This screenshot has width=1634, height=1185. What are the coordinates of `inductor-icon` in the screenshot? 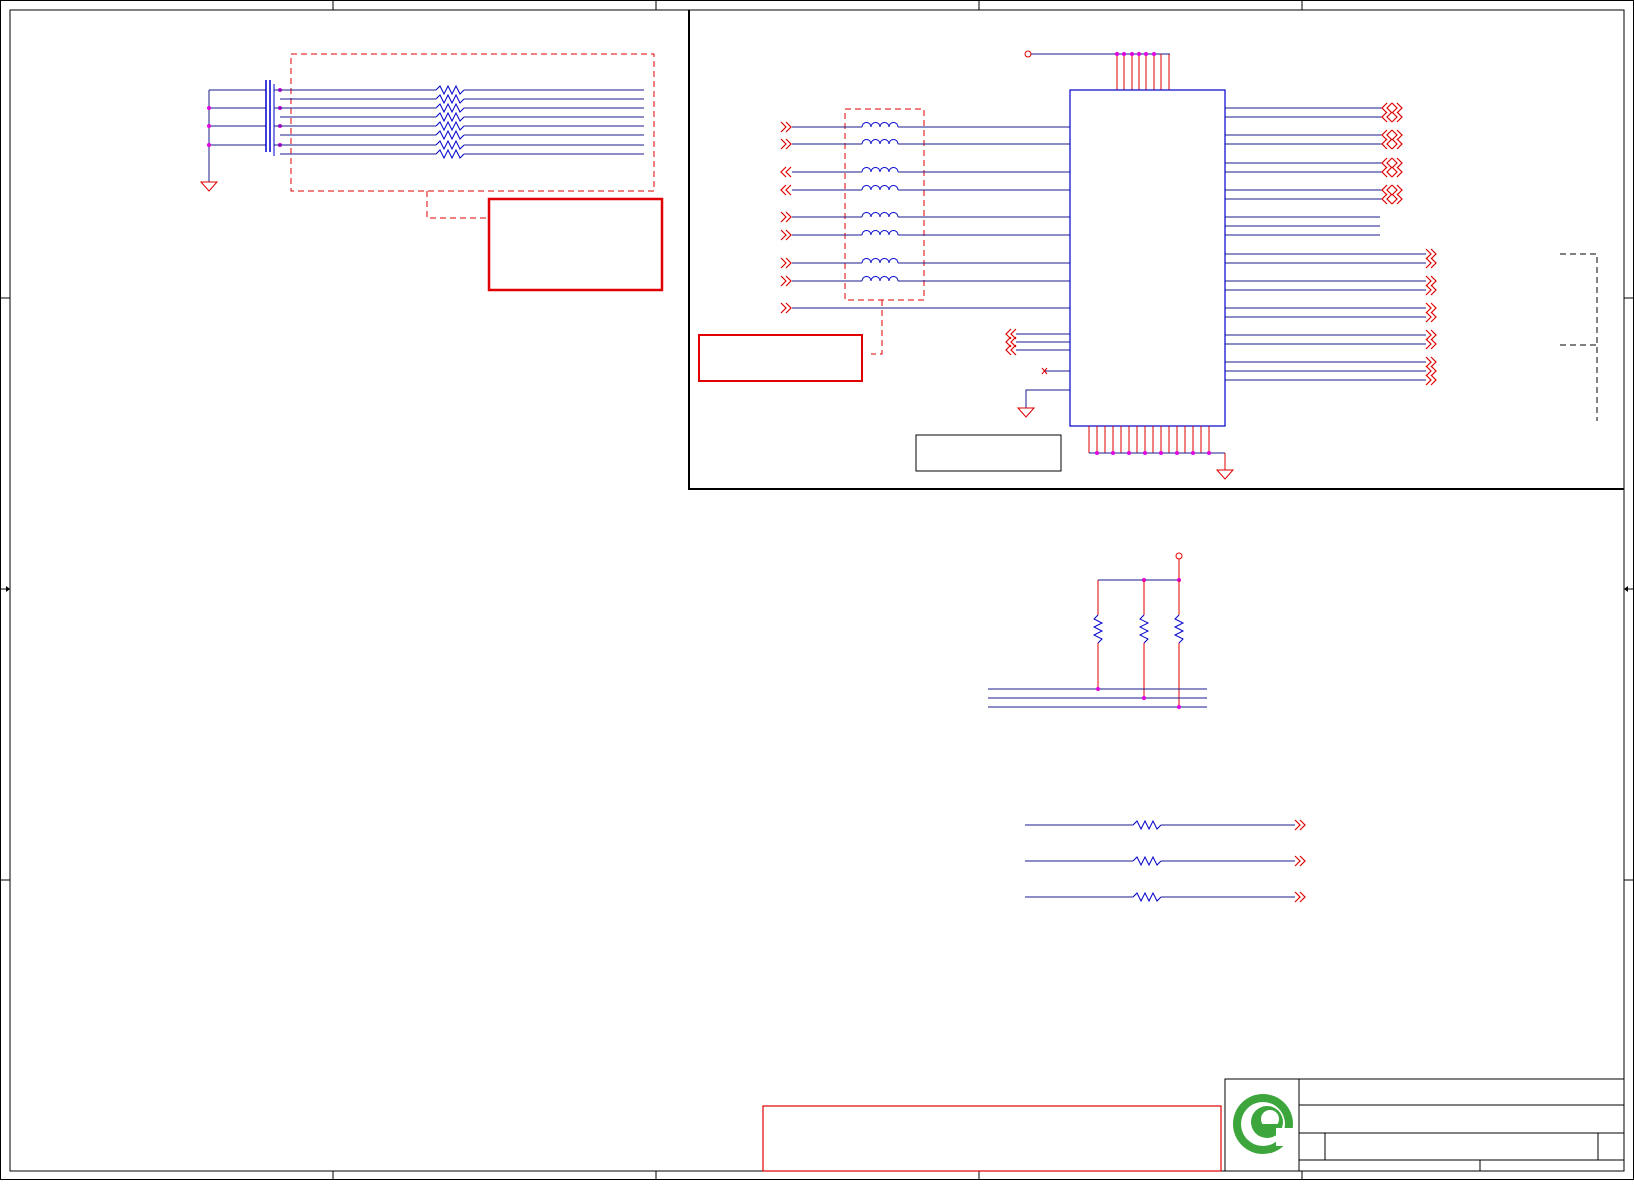 It's located at (880, 202).